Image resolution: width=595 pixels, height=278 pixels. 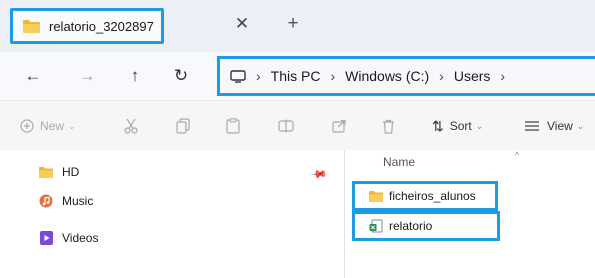 I want to click on rename-icon, so click(x=286, y=126).